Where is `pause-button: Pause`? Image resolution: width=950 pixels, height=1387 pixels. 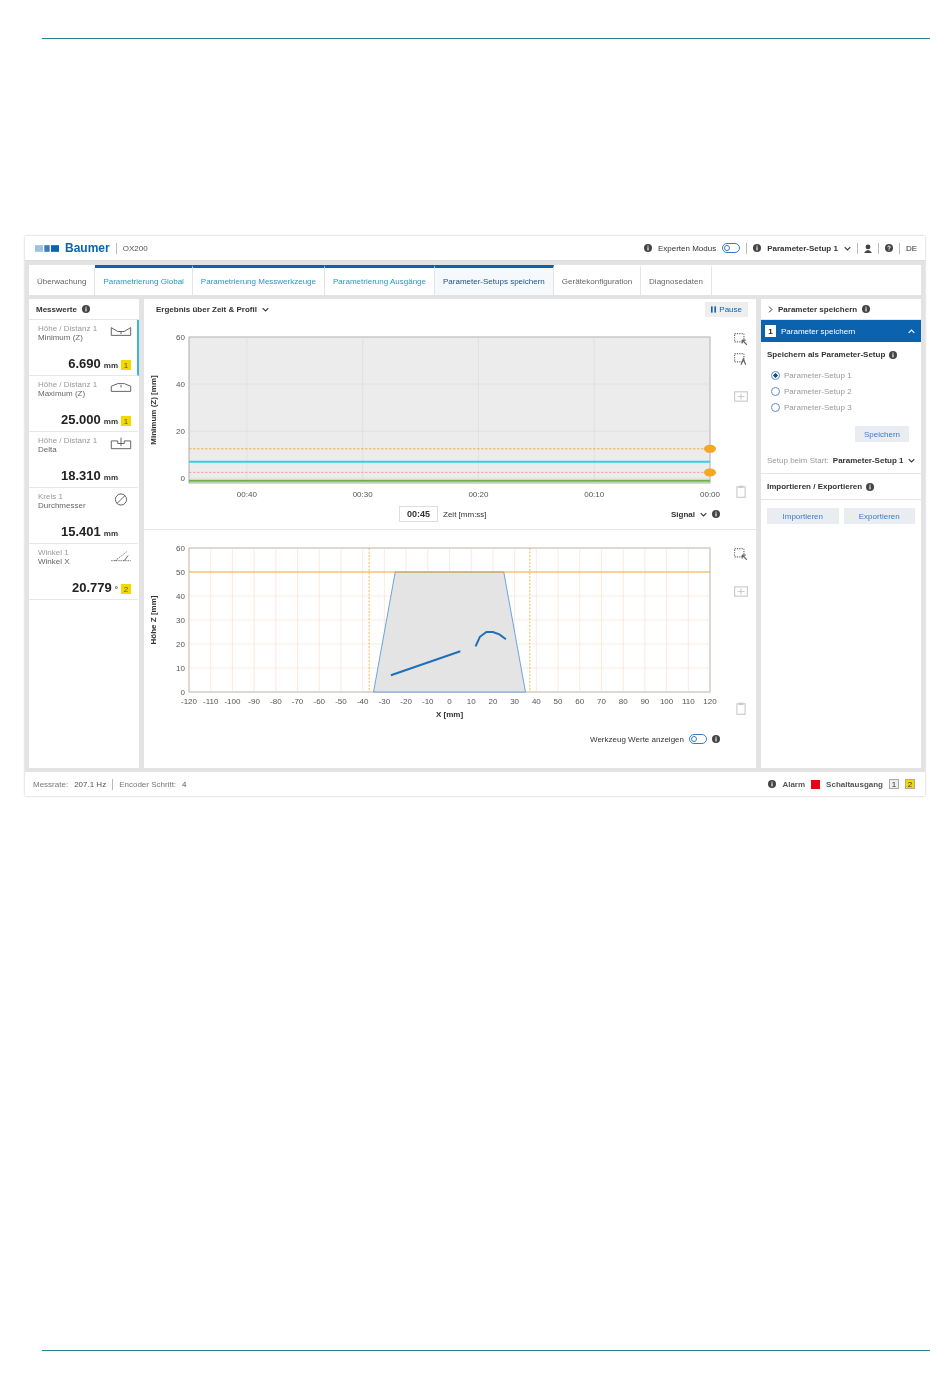
pause-button: Pause is located at coordinates (726, 309).